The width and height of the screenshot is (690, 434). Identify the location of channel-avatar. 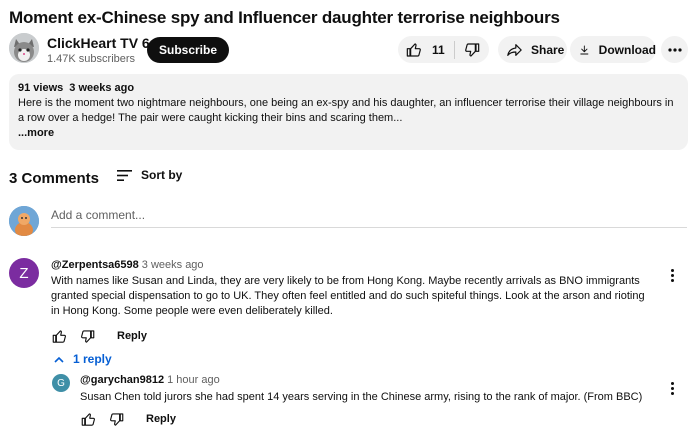
(24, 48).